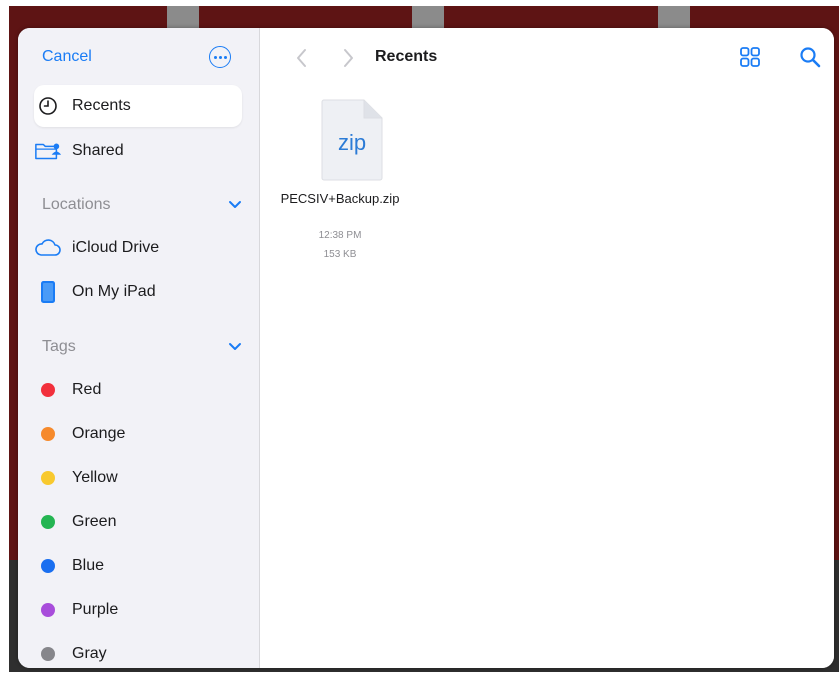  What do you see at coordinates (94, 521) in the screenshot?
I see `sidebar-item-label: Green` at bounding box center [94, 521].